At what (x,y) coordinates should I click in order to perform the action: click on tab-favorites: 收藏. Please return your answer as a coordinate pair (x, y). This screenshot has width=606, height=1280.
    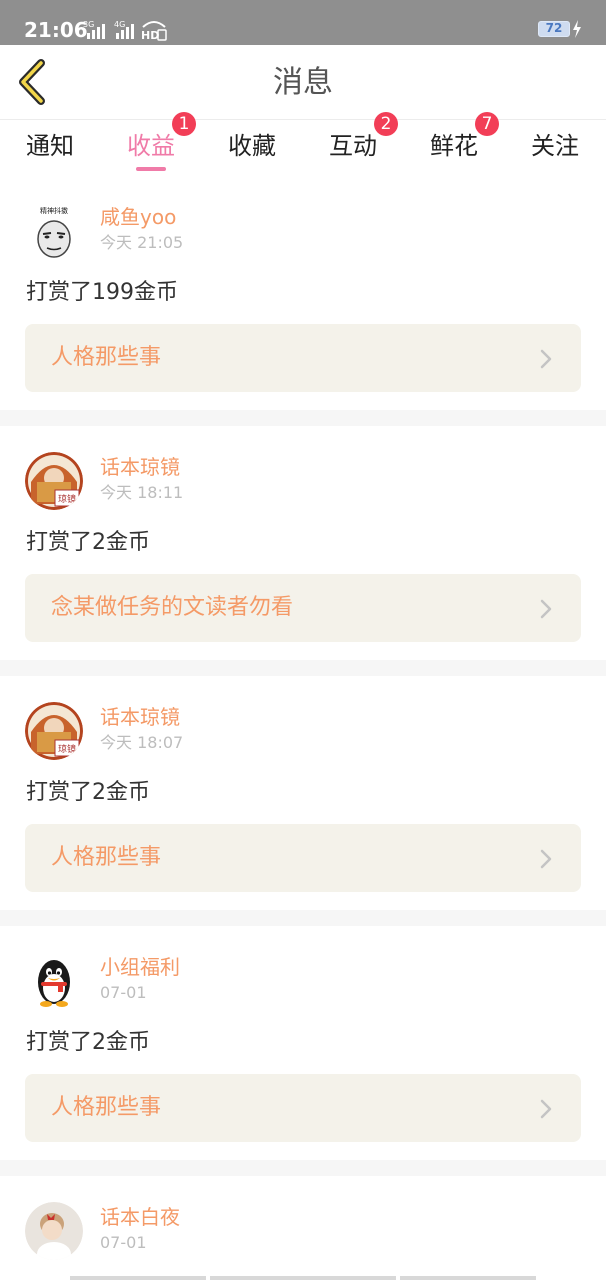
    Looking at the image, I should click on (252, 146).